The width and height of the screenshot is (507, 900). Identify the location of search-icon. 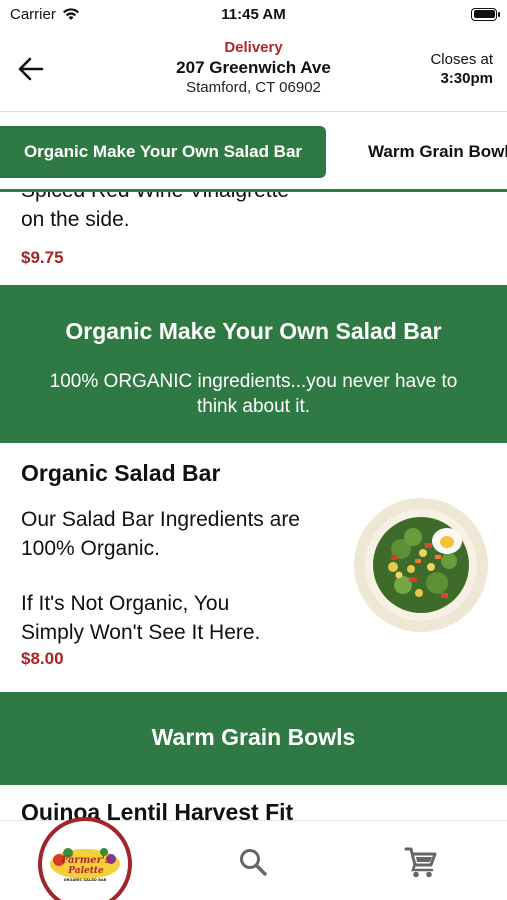
(253, 862).